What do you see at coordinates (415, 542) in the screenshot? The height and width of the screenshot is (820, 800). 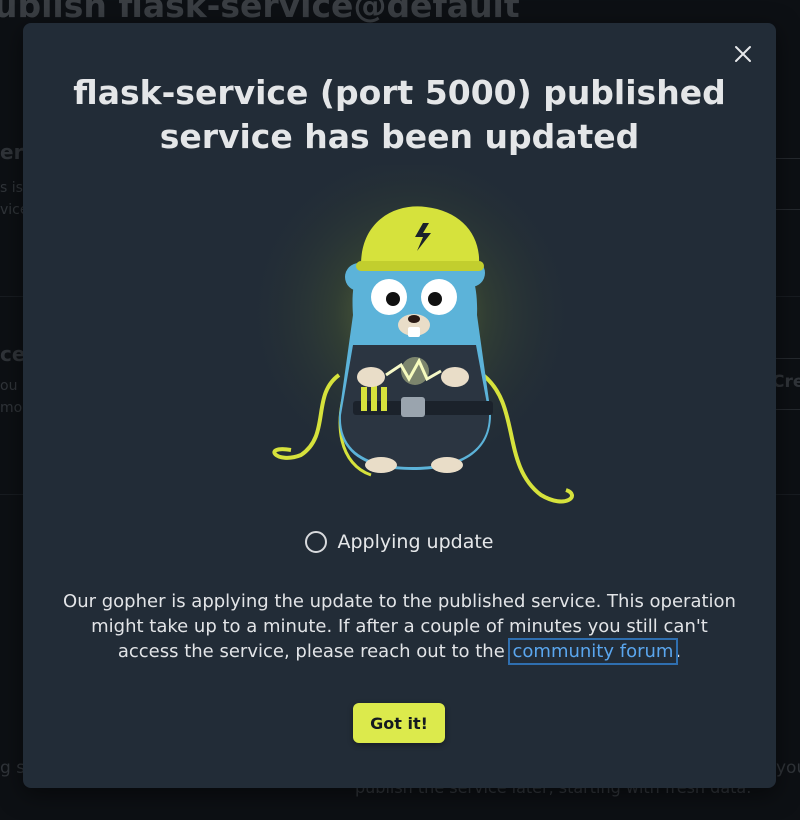 I see `status-text: Applying update` at bounding box center [415, 542].